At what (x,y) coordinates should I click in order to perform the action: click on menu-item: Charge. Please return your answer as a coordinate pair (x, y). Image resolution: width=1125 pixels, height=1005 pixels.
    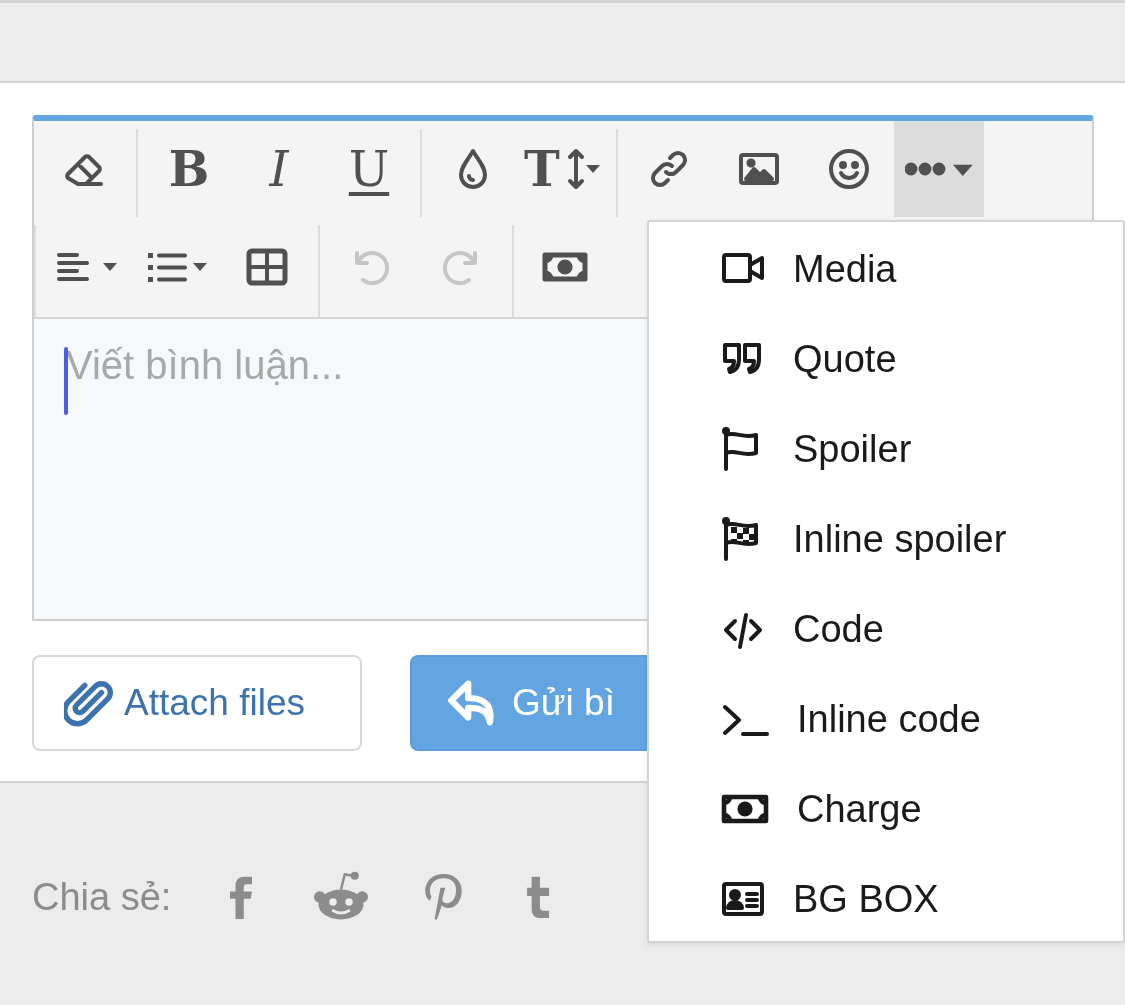
    Looking at the image, I should click on (886, 809).